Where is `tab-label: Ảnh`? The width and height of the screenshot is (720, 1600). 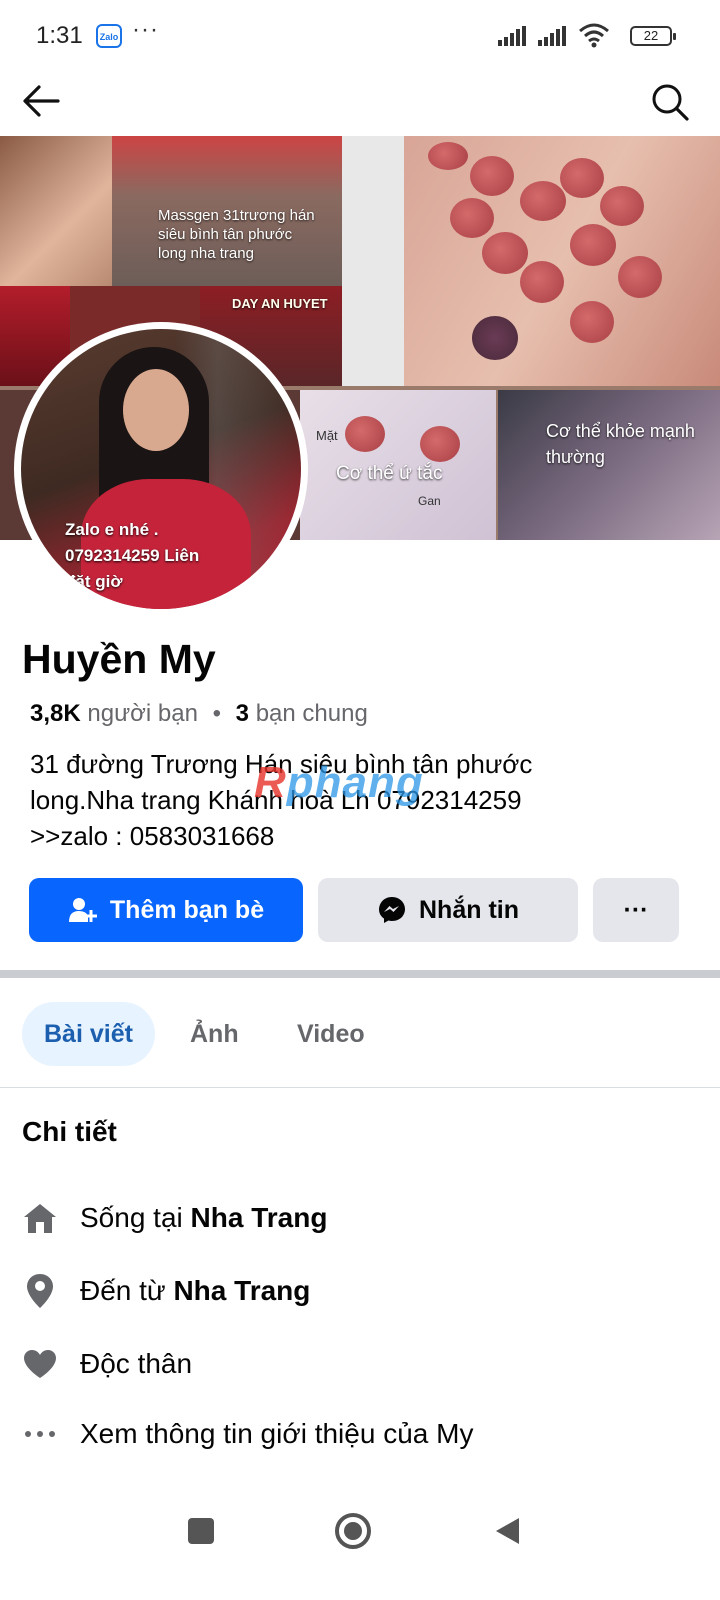
tab-label: Ảnh is located at coordinates (214, 1033).